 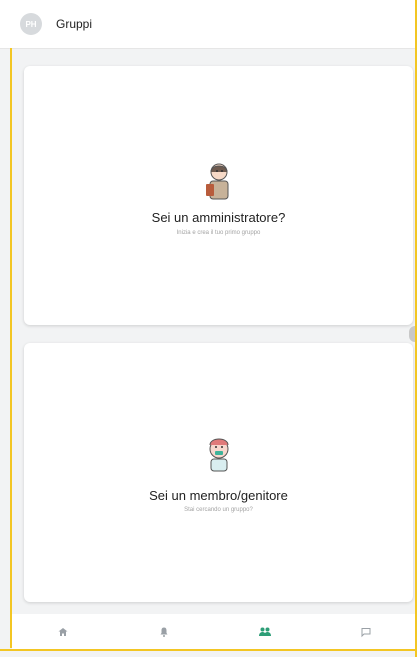 What do you see at coordinates (208, 650) in the screenshot?
I see `frame-edge-bottom` at bounding box center [208, 650].